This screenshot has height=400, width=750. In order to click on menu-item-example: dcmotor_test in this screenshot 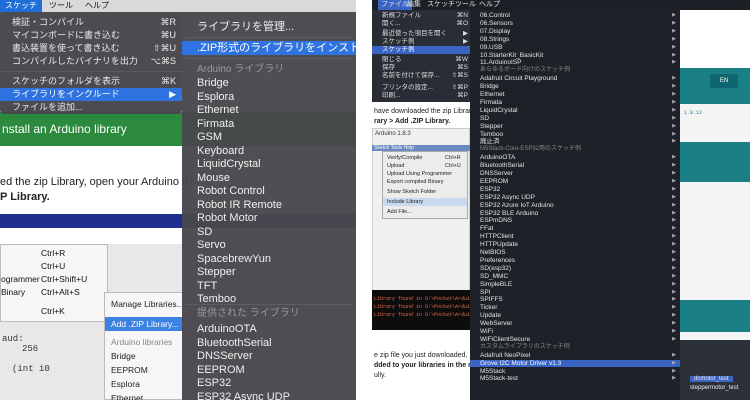, I will do `click(711, 379)`.